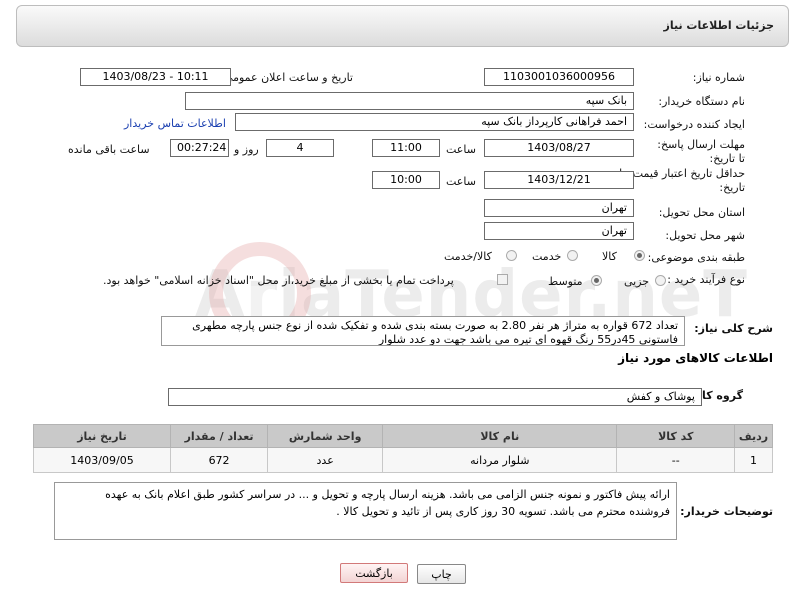  What do you see at coordinates (753, 460) in the screenshot?
I see `cell-row-number: 1` at bounding box center [753, 460].